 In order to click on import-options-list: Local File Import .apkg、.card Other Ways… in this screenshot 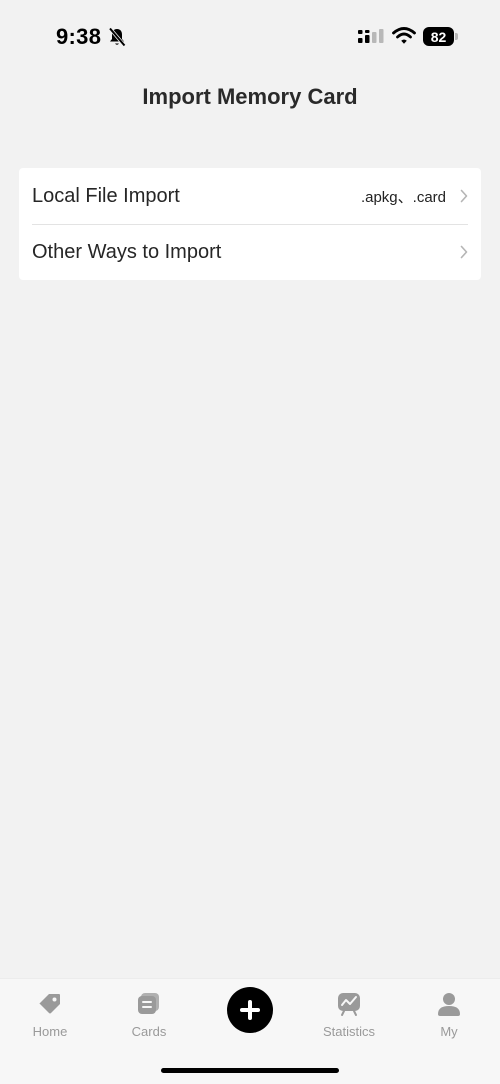, I will do `click(250, 224)`.